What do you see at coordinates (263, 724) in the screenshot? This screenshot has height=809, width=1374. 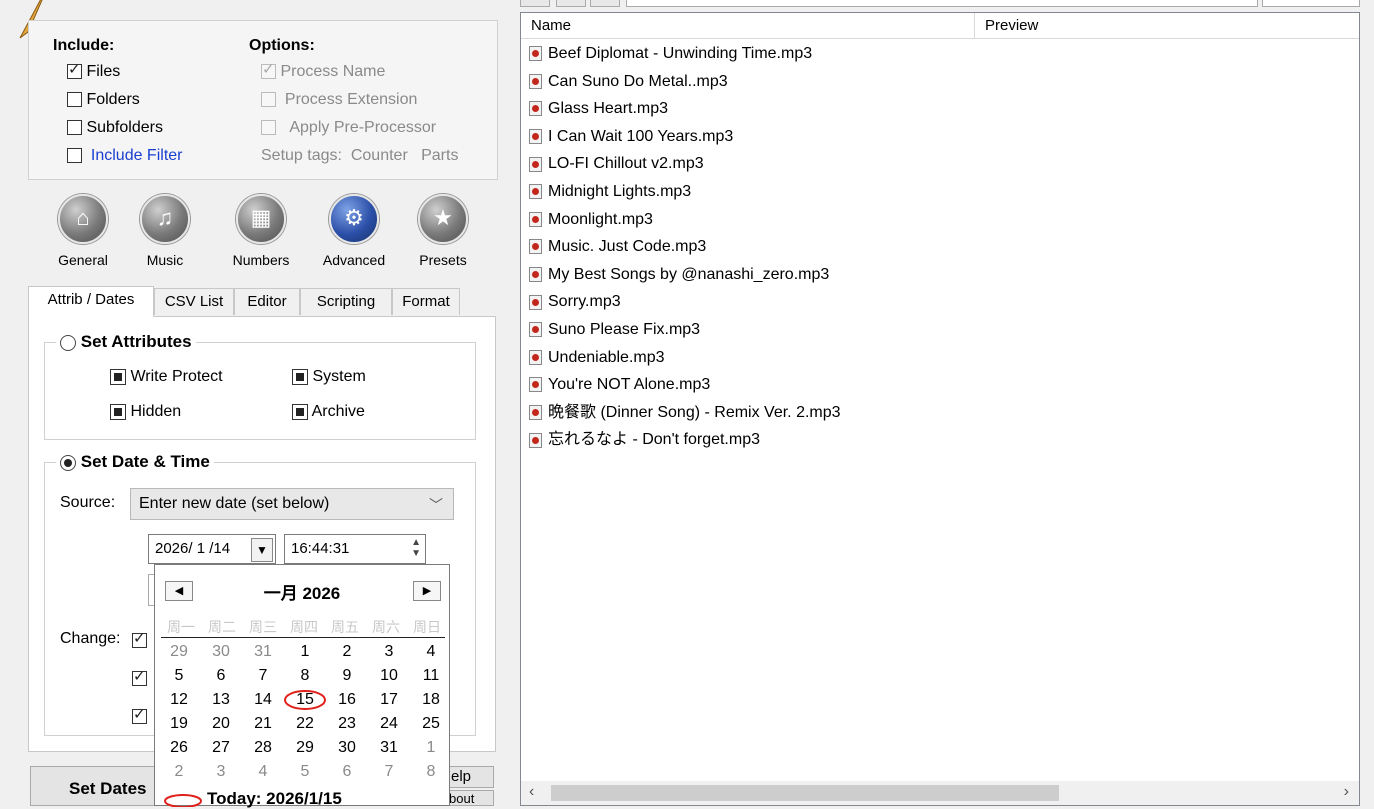 I see `calendar-day: 21` at bounding box center [263, 724].